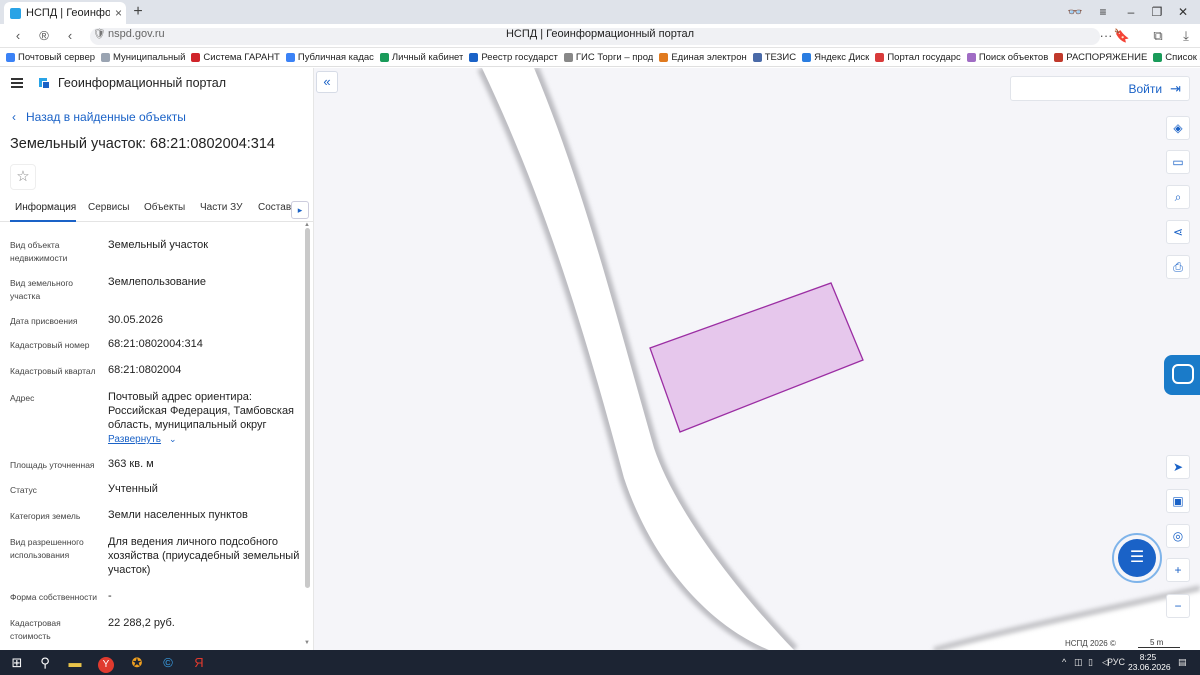  What do you see at coordinates (44, 321) in the screenshot?
I see `field-label: Дата присвоения` at bounding box center [44, 321].